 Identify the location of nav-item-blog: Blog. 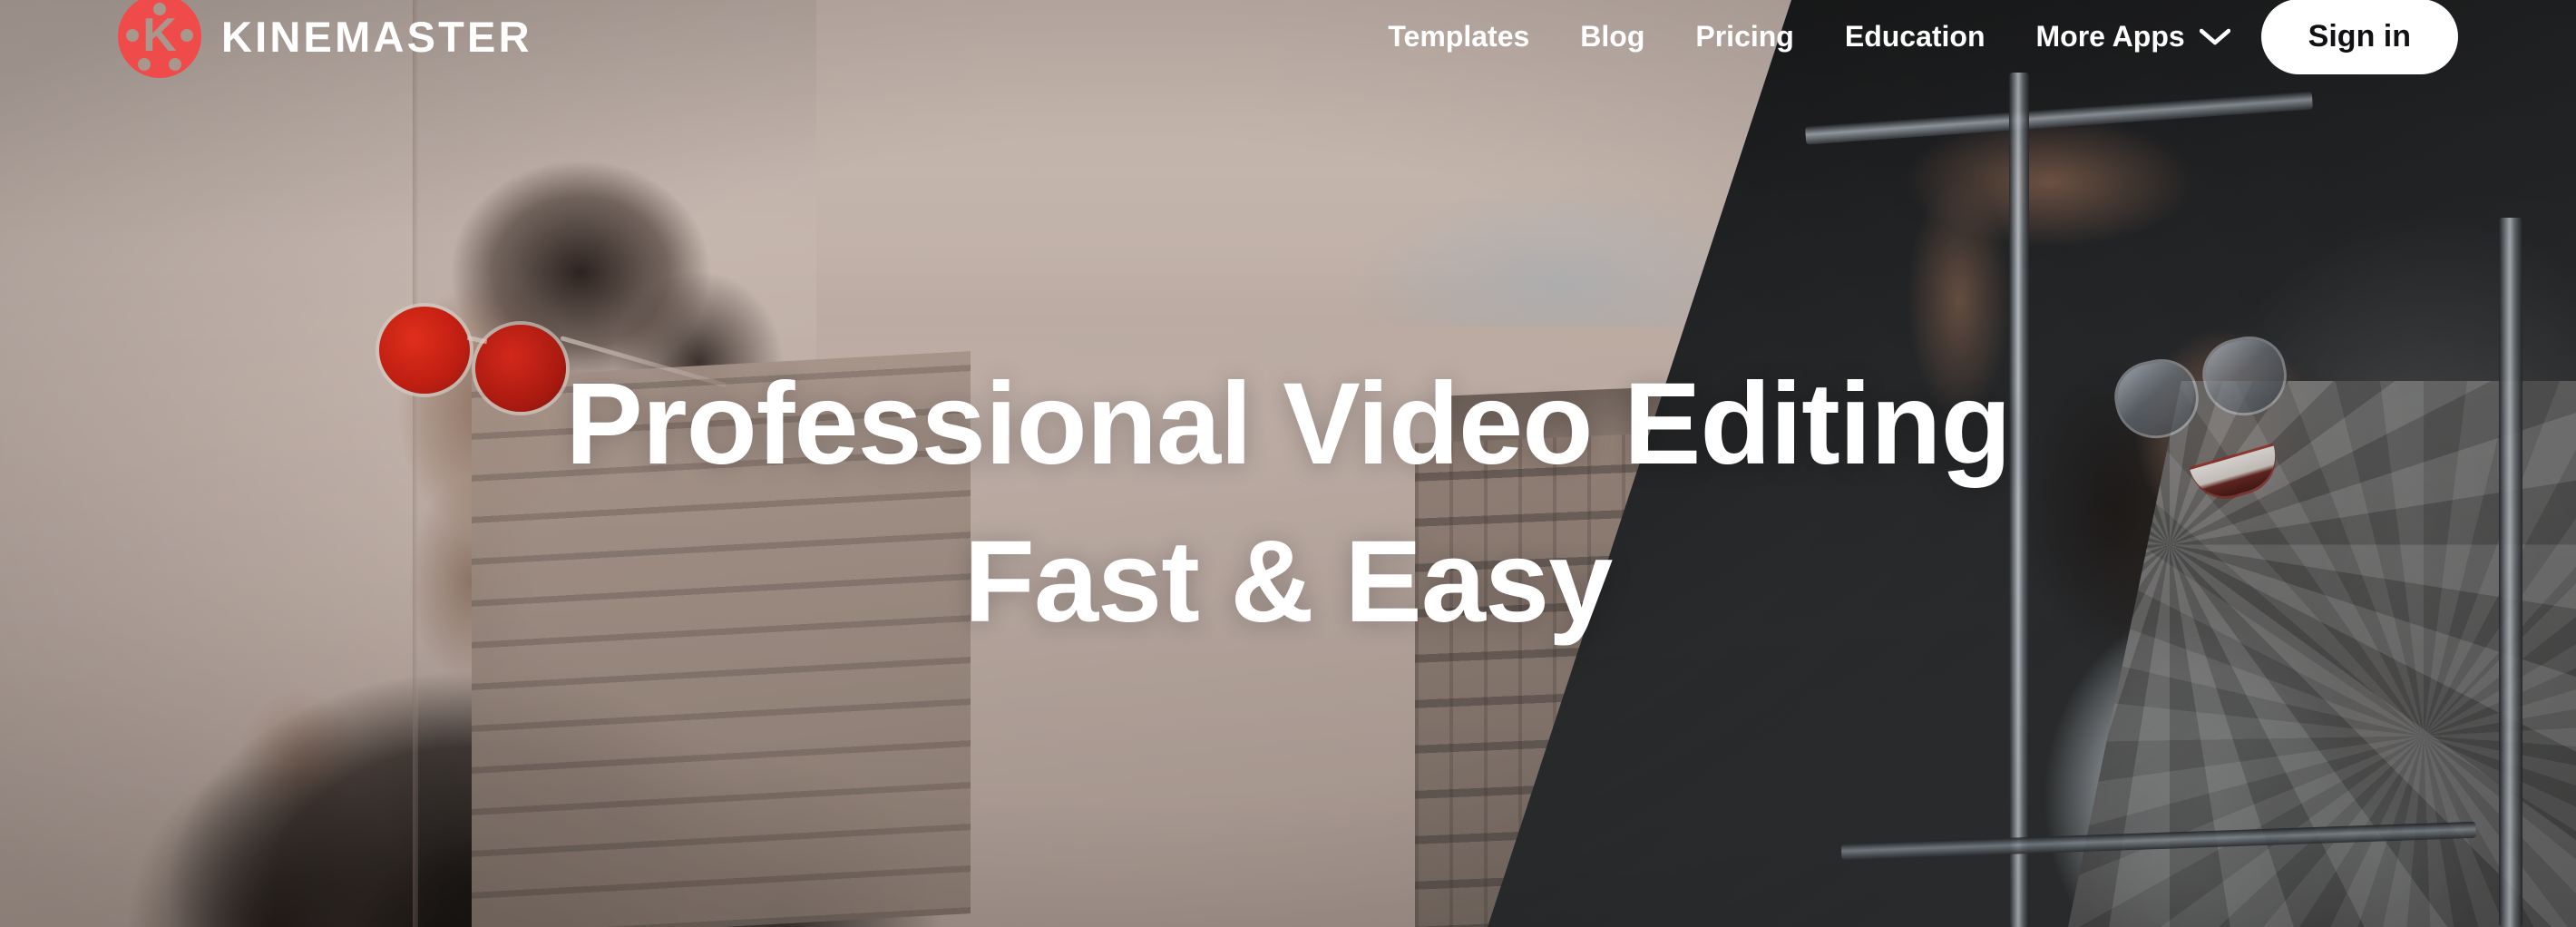
(1612, 37).